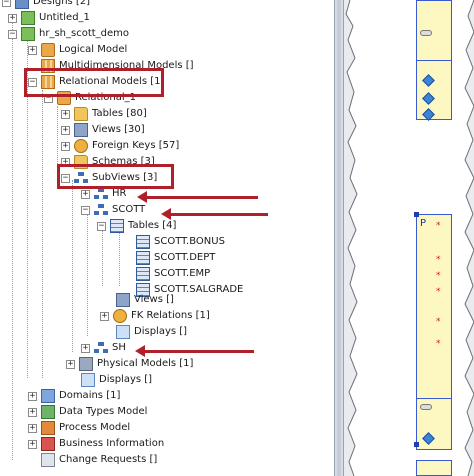  Describe the element at coordinates (48, 428) in the screenshot. I see `process-model-icon` at that location.